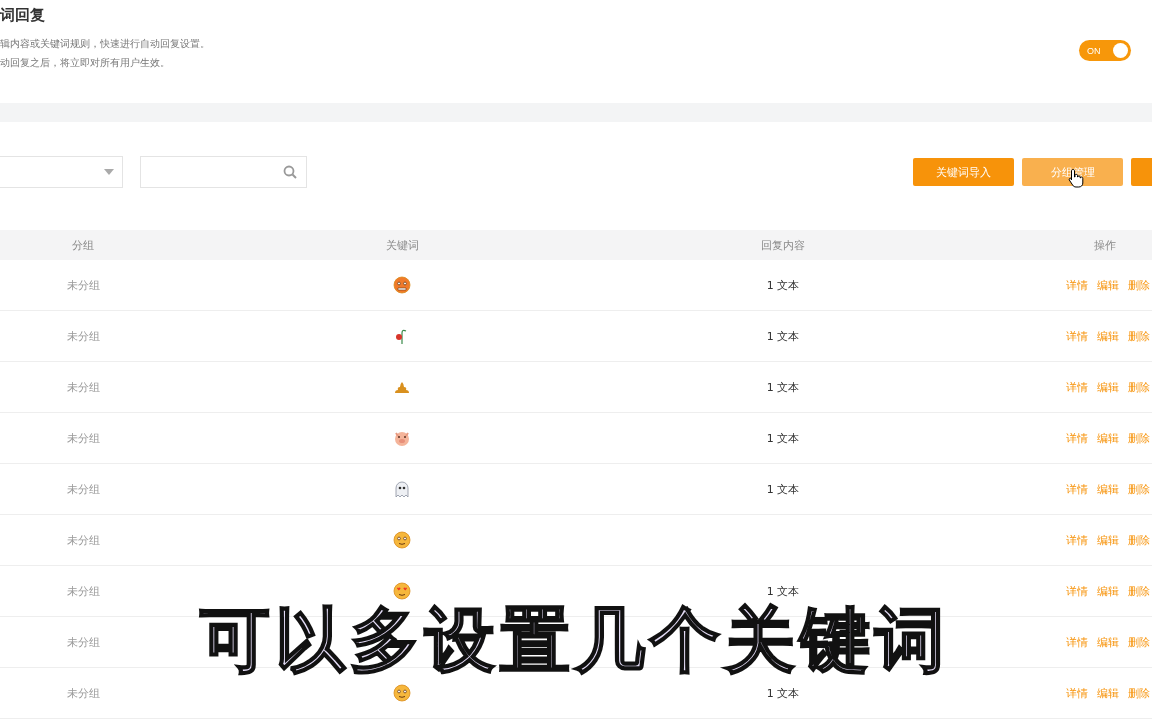 The height and width of the screenshot is (720, 1152). Describe the element at coordinates (61, 172) in the screenshot. I see `group-select` at that location.